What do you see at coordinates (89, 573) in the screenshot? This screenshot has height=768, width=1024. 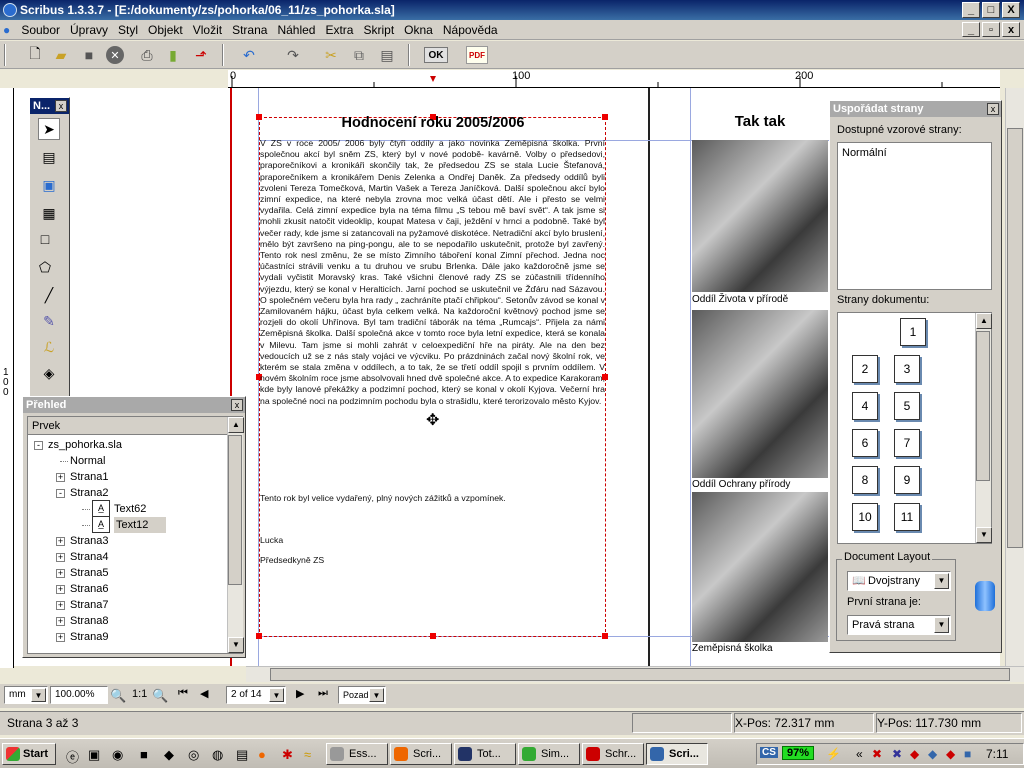 I see `outline-item: Strana5` at bounding box center [89, 573].